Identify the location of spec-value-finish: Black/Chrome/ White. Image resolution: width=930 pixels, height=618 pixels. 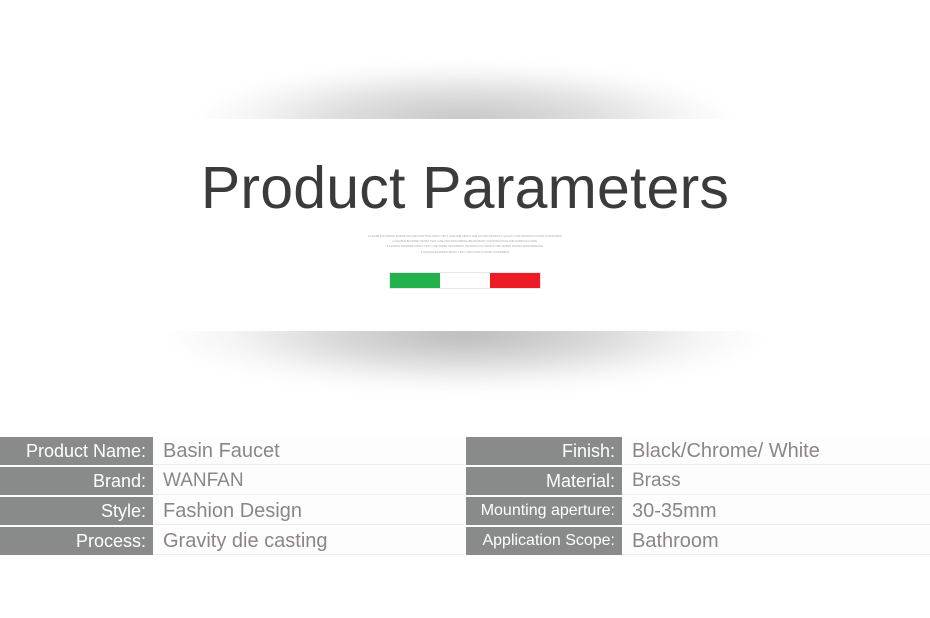
(776, 451).